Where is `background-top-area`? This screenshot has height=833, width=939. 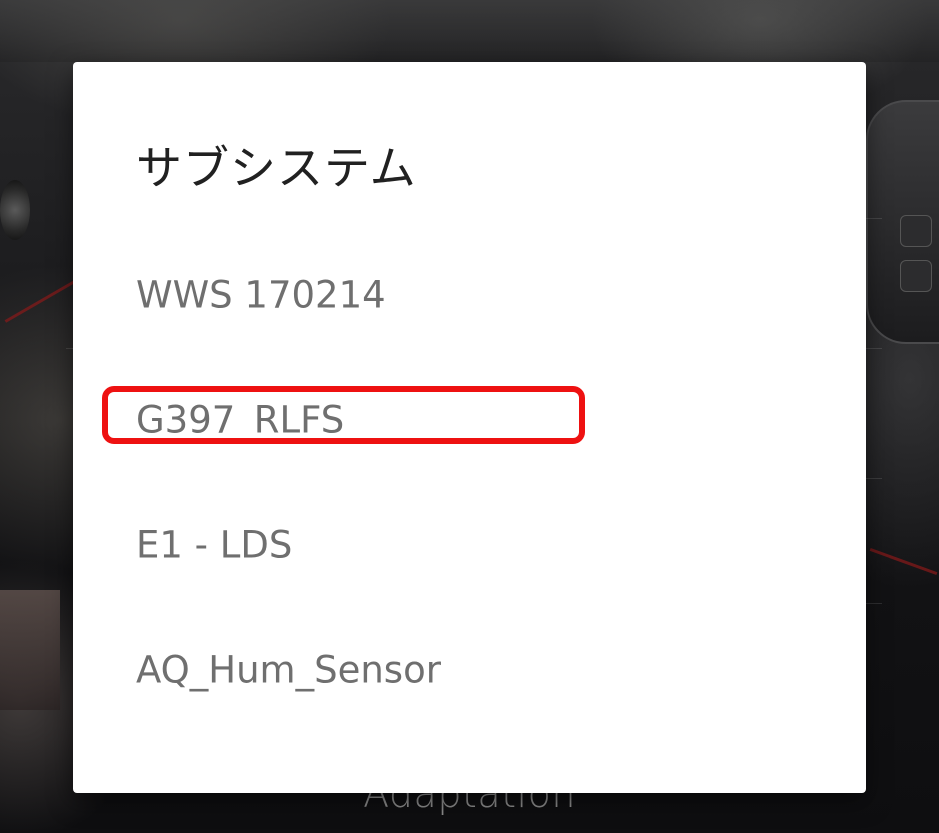
background-top-area is located at coordinates (469, 31).